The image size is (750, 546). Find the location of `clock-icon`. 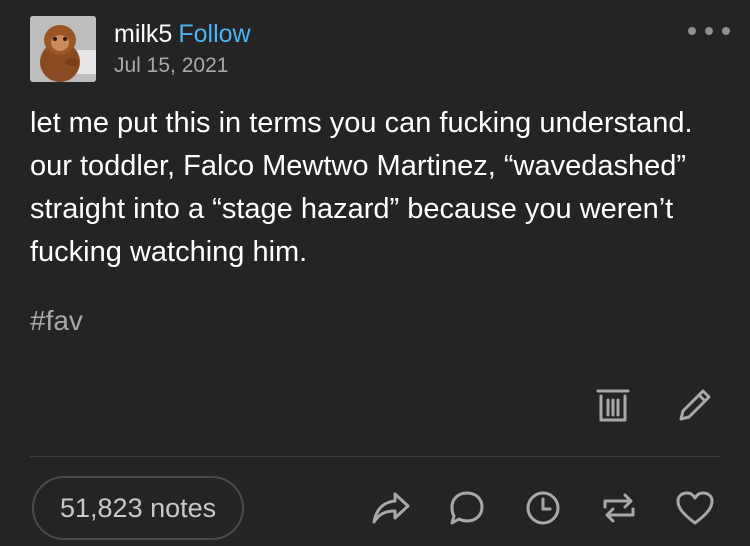

clock-icon is located at coordinates (543, 508).